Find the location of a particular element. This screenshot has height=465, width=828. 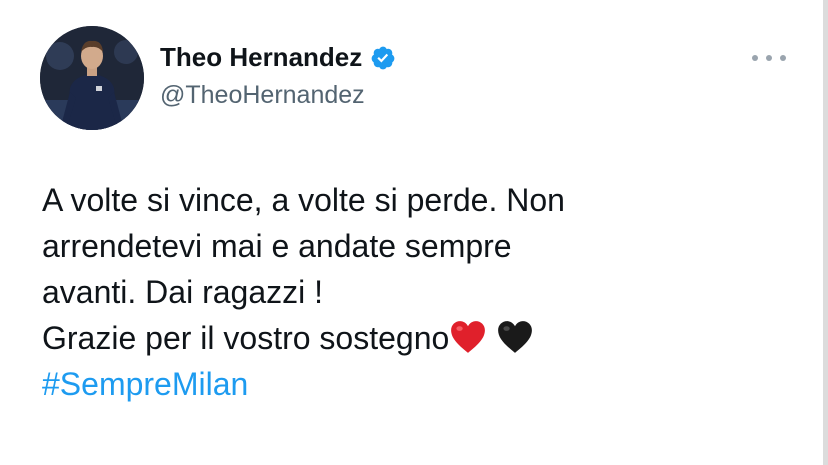

red-heart-icon is located at coordinates (468, 337).